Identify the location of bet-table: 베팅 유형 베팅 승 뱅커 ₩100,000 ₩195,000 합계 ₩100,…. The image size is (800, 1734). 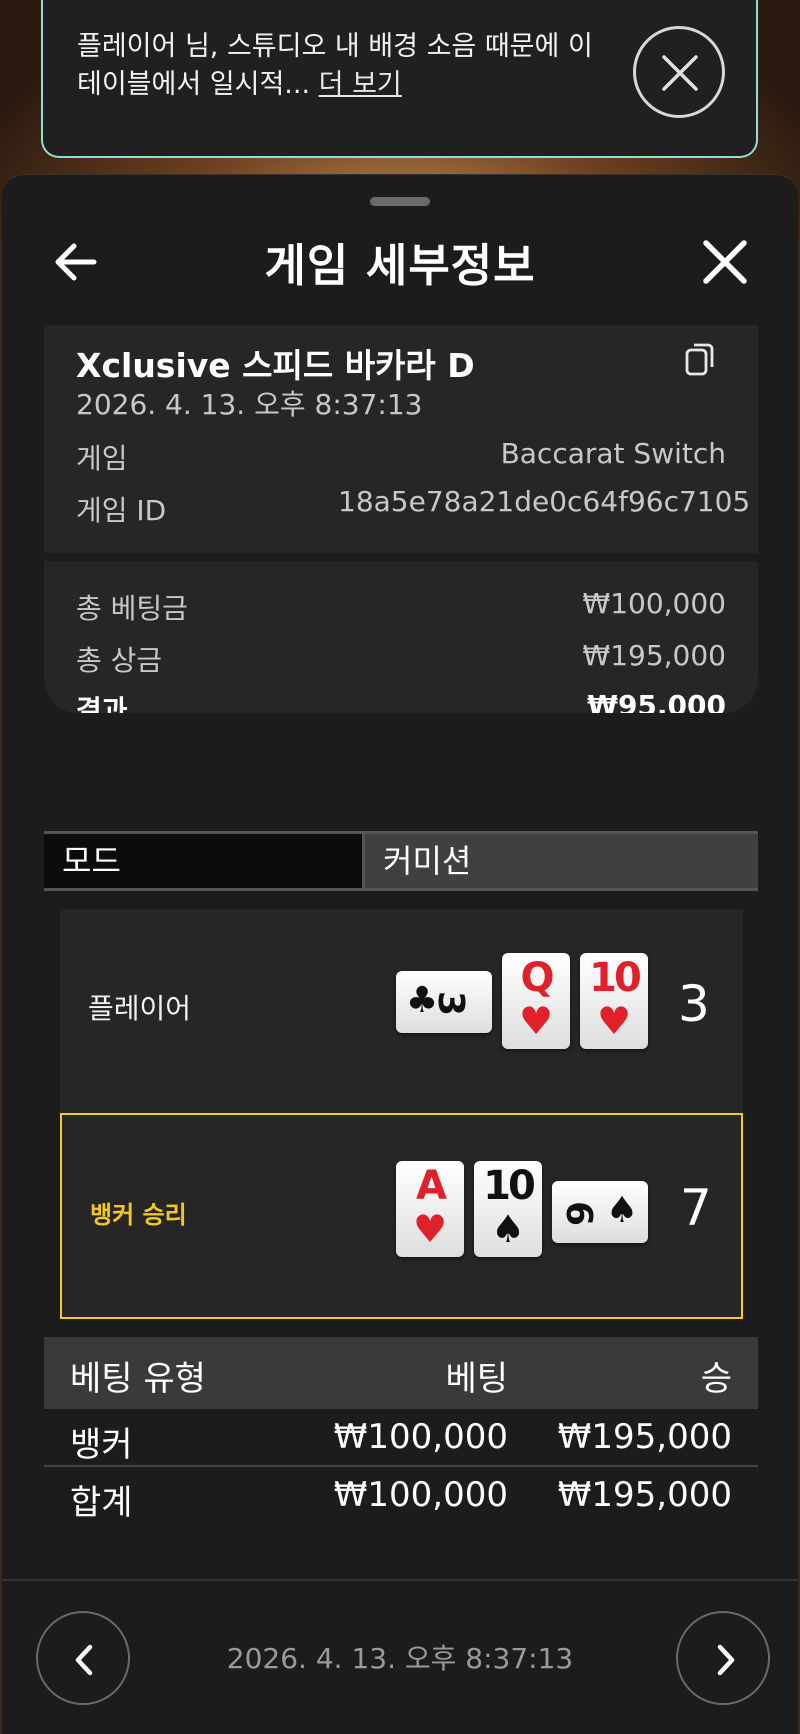
(401, 1431).